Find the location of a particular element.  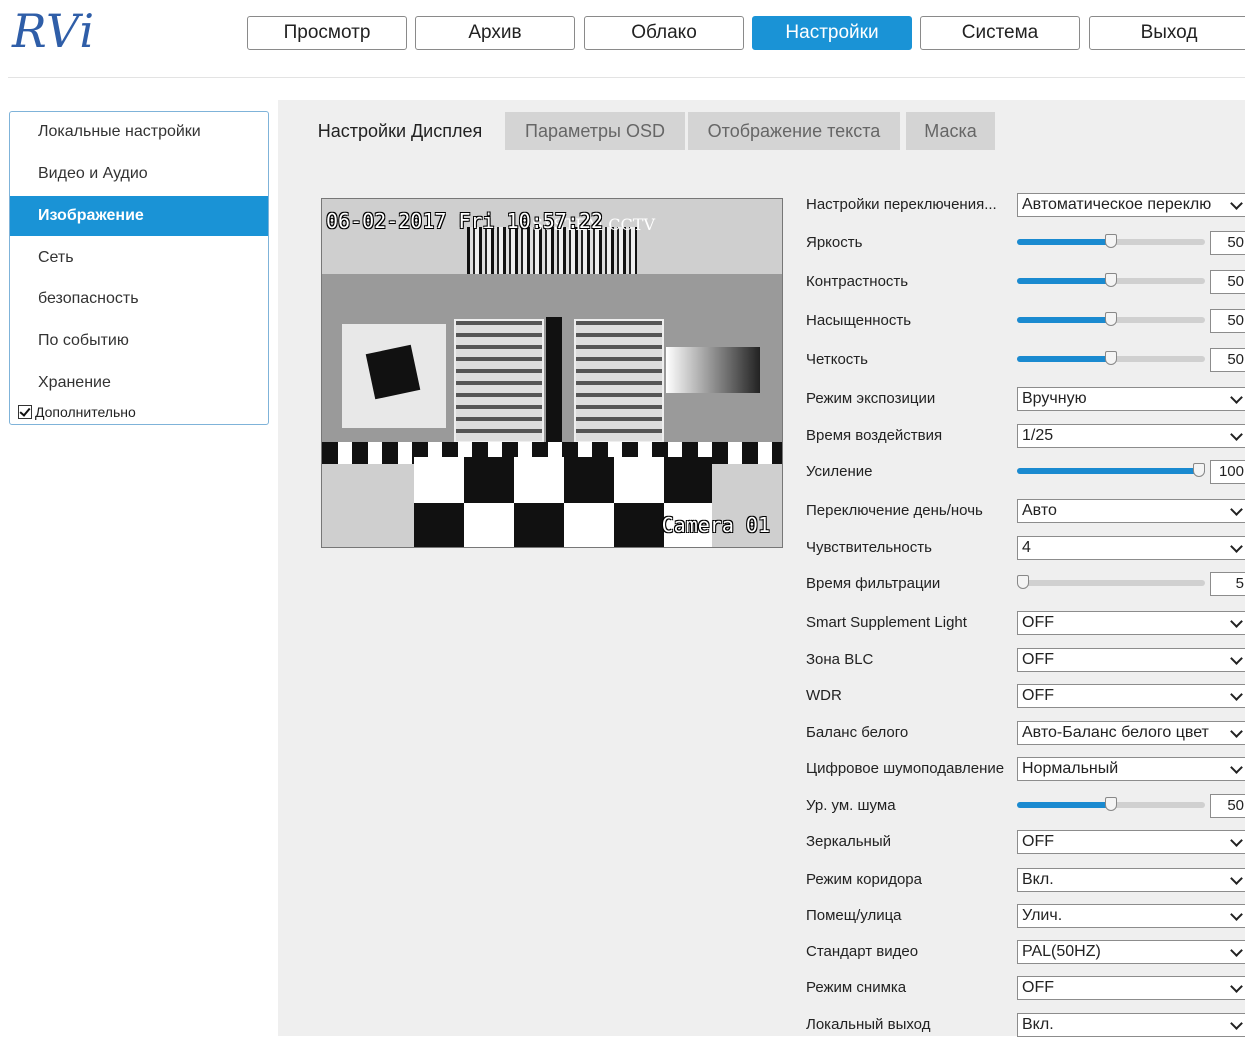

nav-system-button: Система is located at coordinates (1000, 33).